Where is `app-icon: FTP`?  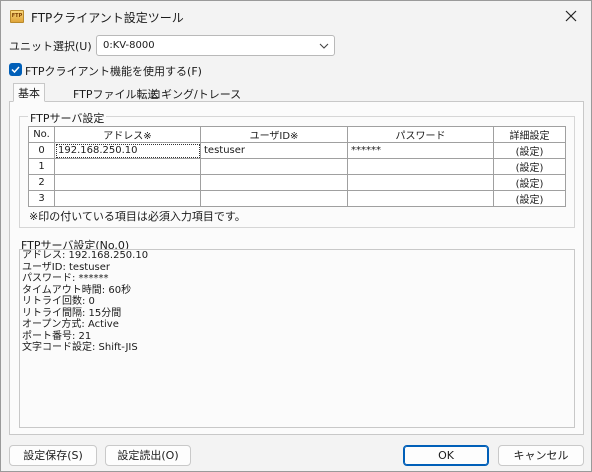
app-icon: FTP is located at coordinates (17, 16).